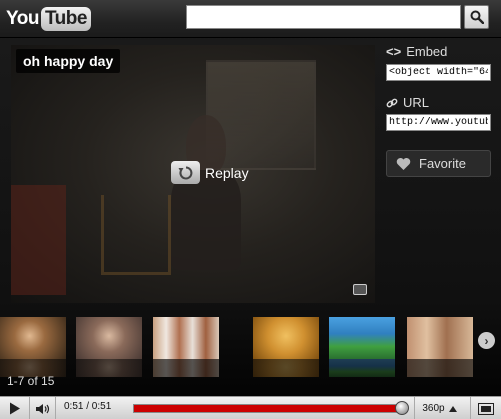 The width and height of the screenshot is (501, 419). I want to click on youtube-logo: You Tube, so click(48, 19).